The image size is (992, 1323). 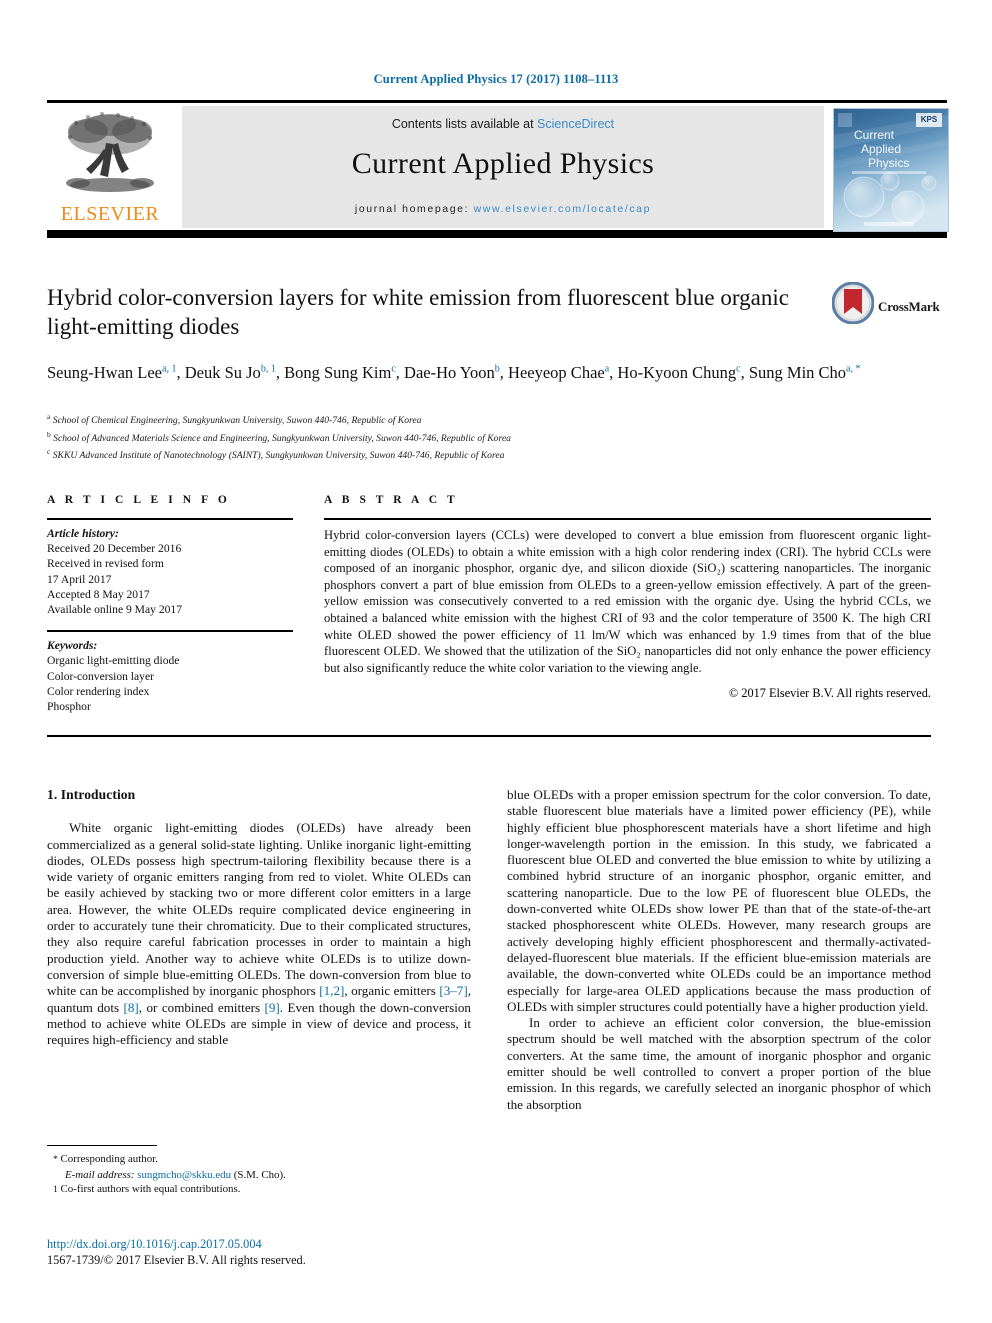 What do you see at coordinates (453, 990) in the screenshot?
I see `citation-reference: [3–7]` at bounding box center [453, 990].